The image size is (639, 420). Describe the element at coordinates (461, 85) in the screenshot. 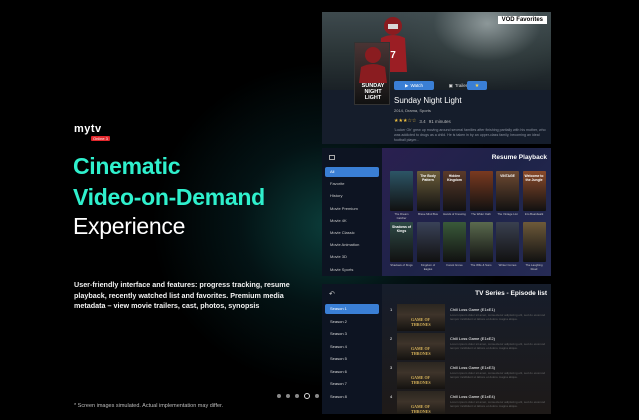

I see `trailer-label: Trailer` at that location.